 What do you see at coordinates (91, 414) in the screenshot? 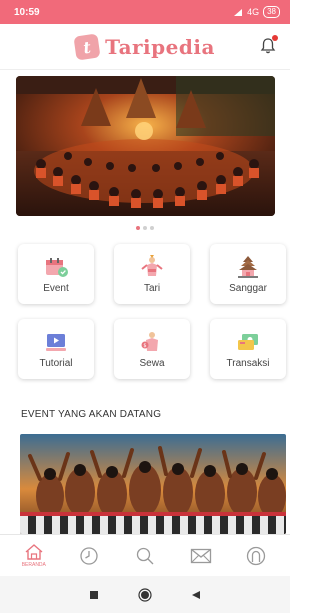
I see `section-title-upcoming-events: EVENT YANG AKAN DATANG` at bounding box center [91, 414].